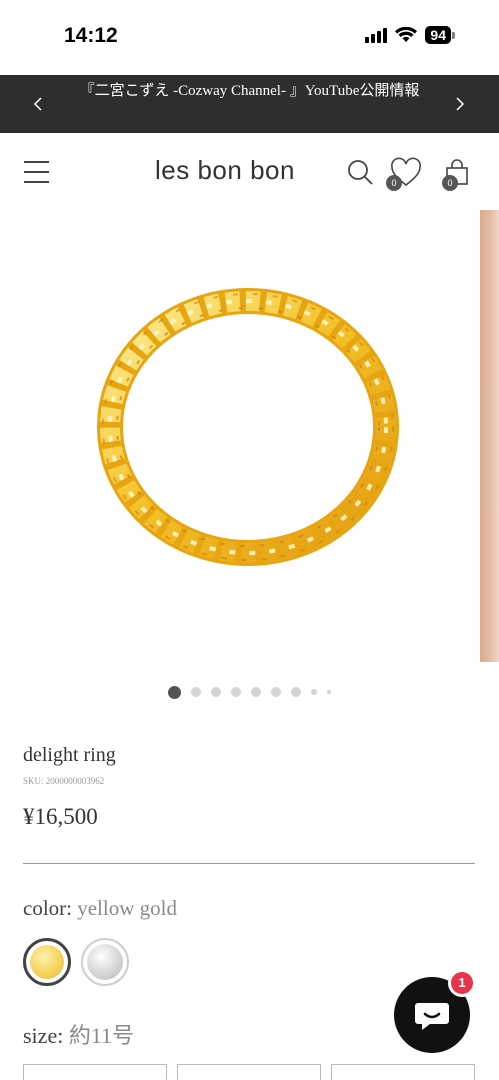 Image resolution: width=499 pixels, height=1080 pixels. Describe the element at coordinates (101, 1035) in the screenshot. I see `selected-size-value: 約11号` at that location.